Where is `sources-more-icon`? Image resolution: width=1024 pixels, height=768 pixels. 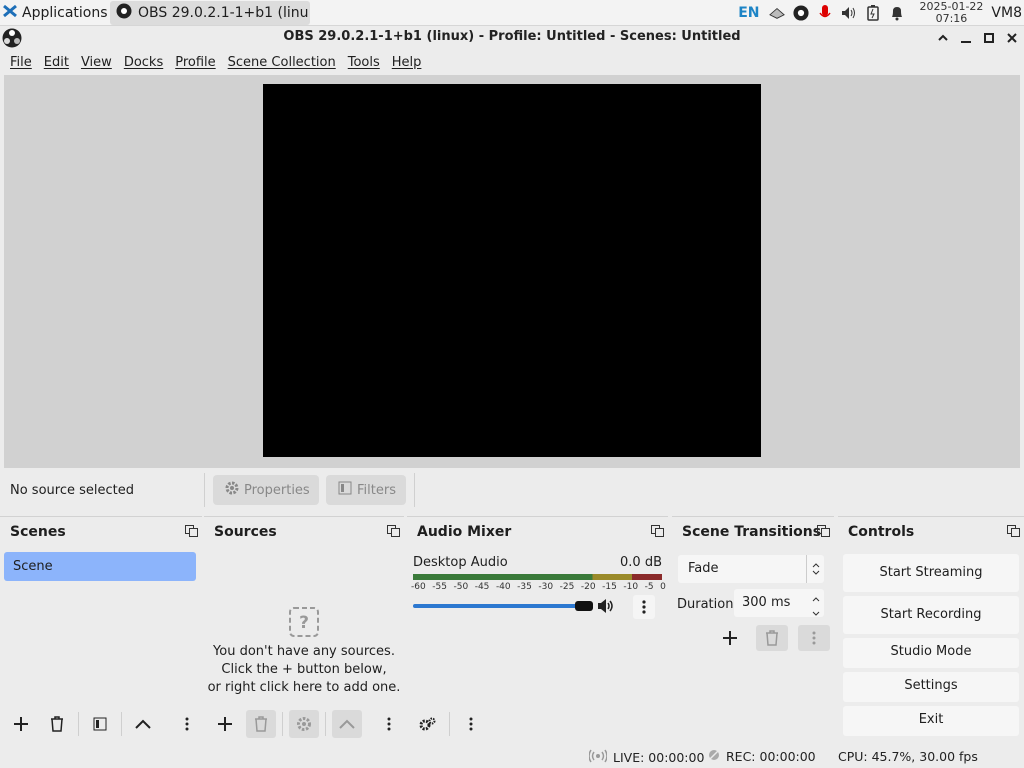
sources-more-icon is located at coordinates (389, 724).